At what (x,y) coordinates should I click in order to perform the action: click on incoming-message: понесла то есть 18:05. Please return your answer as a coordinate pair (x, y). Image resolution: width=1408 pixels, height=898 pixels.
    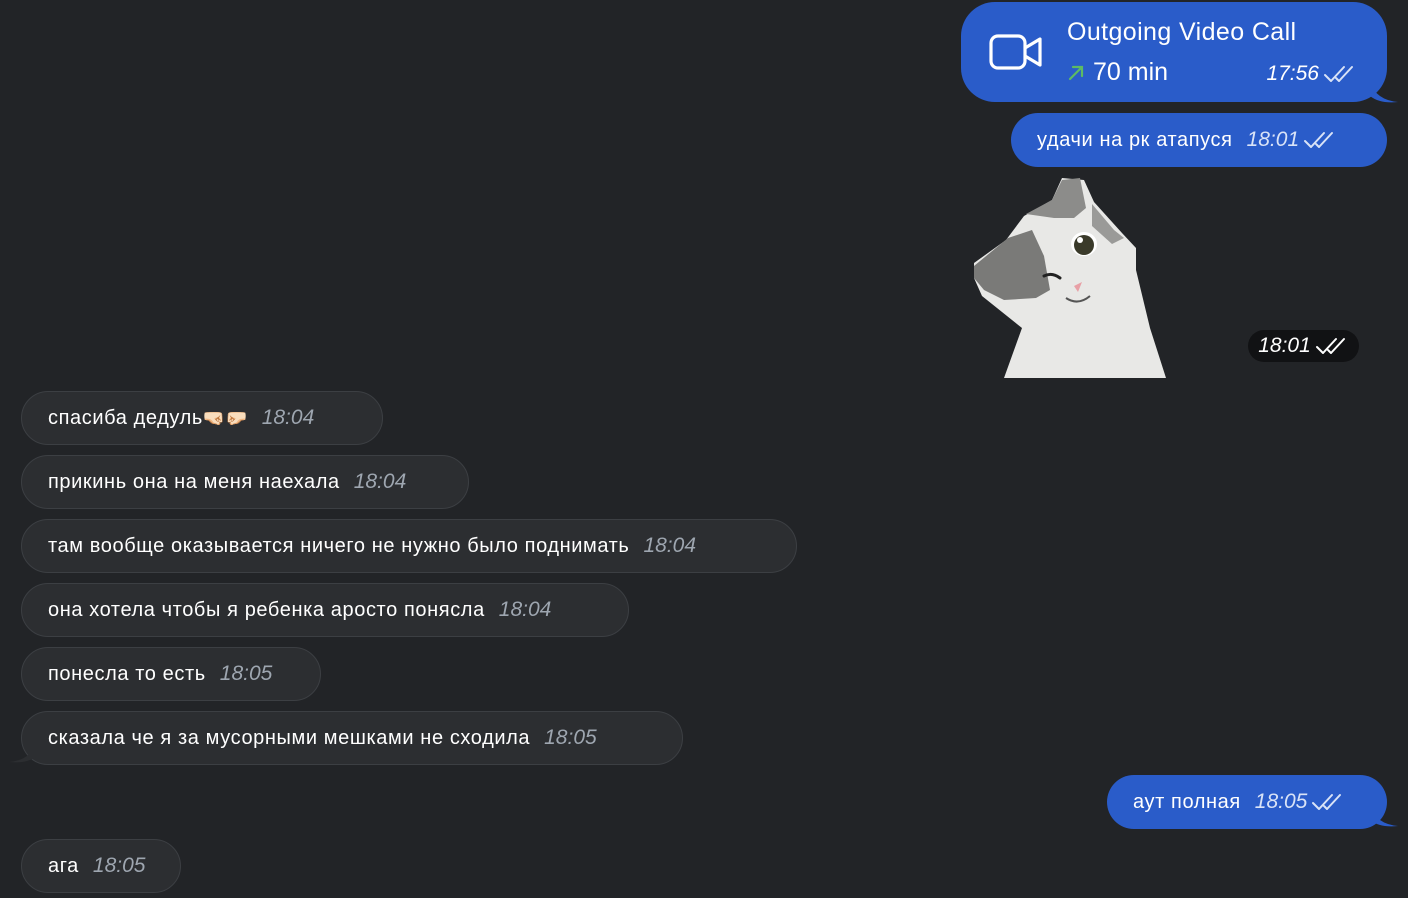
    Looking at the image, I should click on (171, 674).